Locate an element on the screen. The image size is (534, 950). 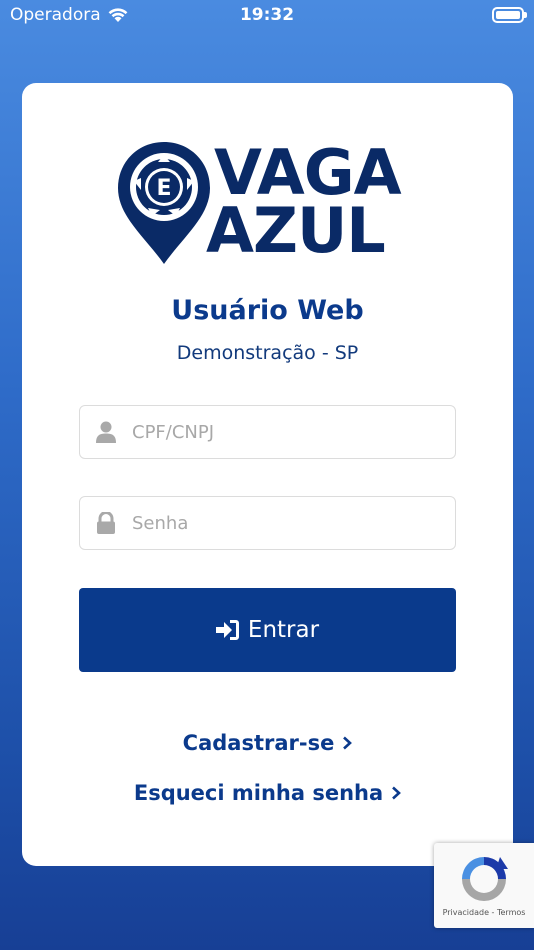
user-icon is located at coordinates (106, 432).